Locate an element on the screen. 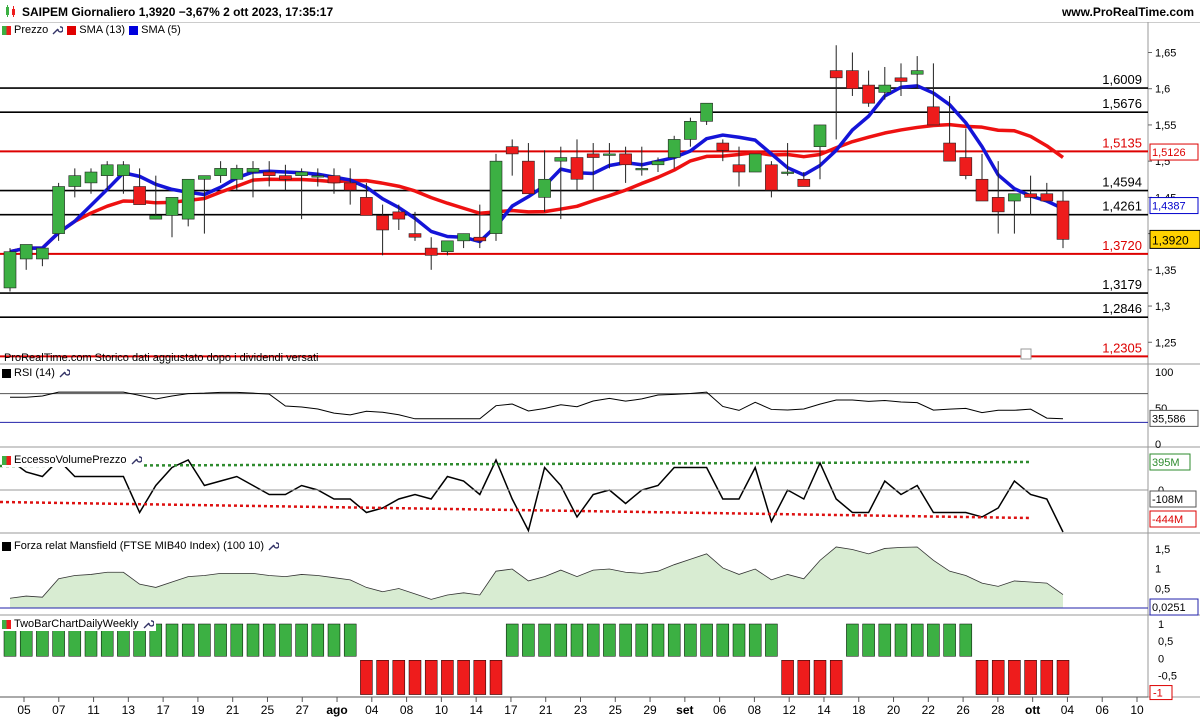  brand-link: www.ProRealTime.com is located at coordinates (1128, 12).